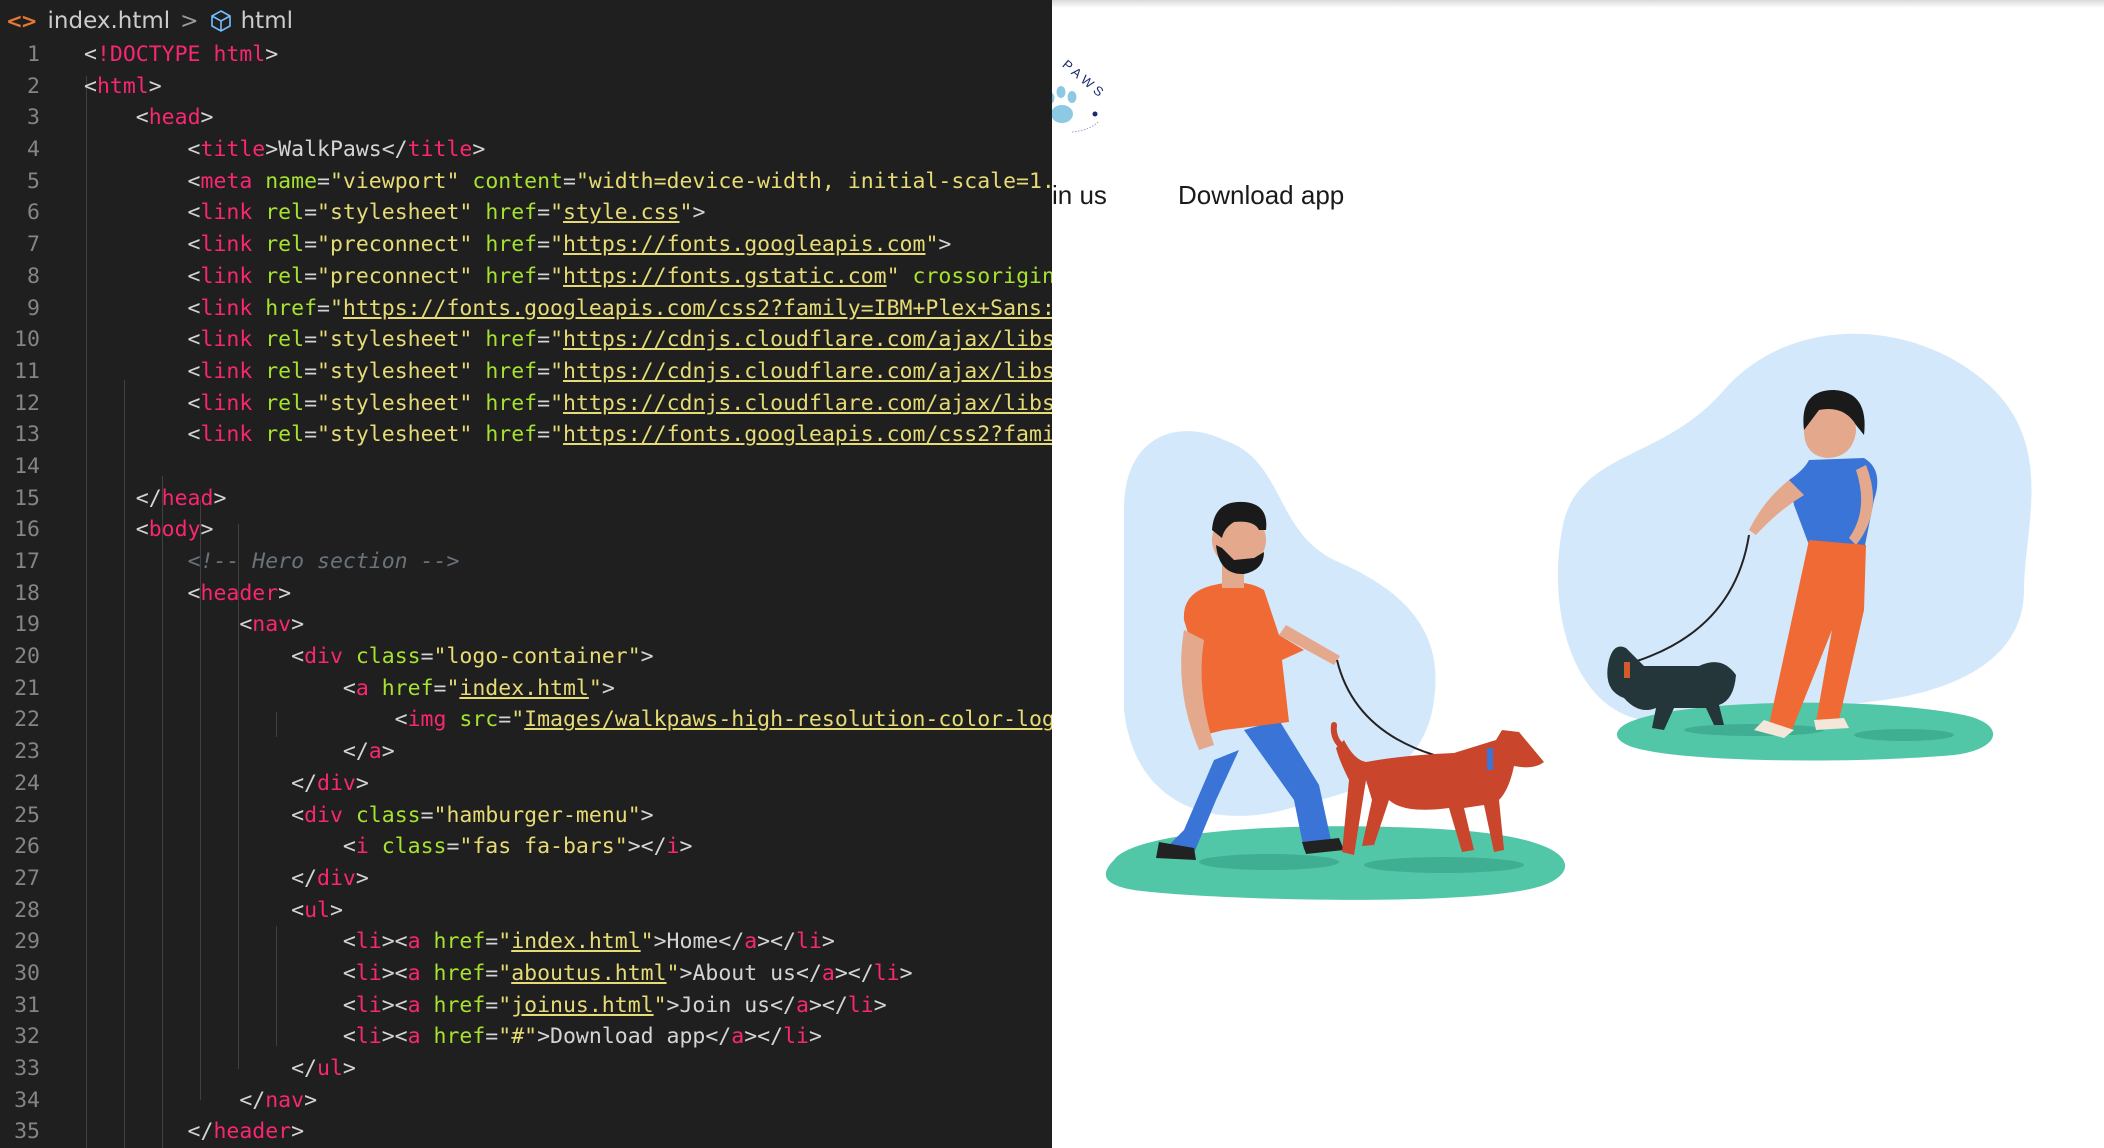 Image resolution: width=2104 pixels, height=1148 pixels. Describe the element at coordinates (27, 1132) in the screenshot. I see `line-number: 35` at that location.